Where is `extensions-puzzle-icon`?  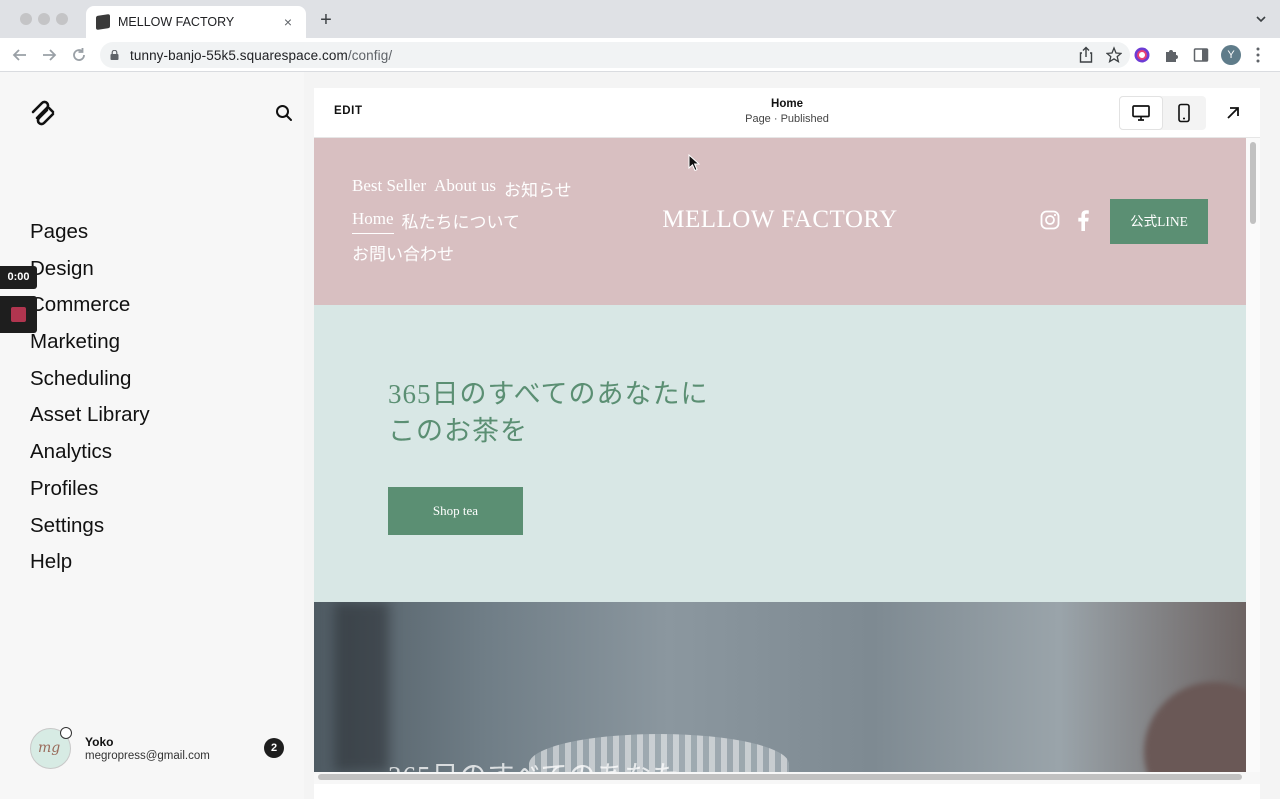
extensions-puzzle-icon is located at coordinates (1172, 55).